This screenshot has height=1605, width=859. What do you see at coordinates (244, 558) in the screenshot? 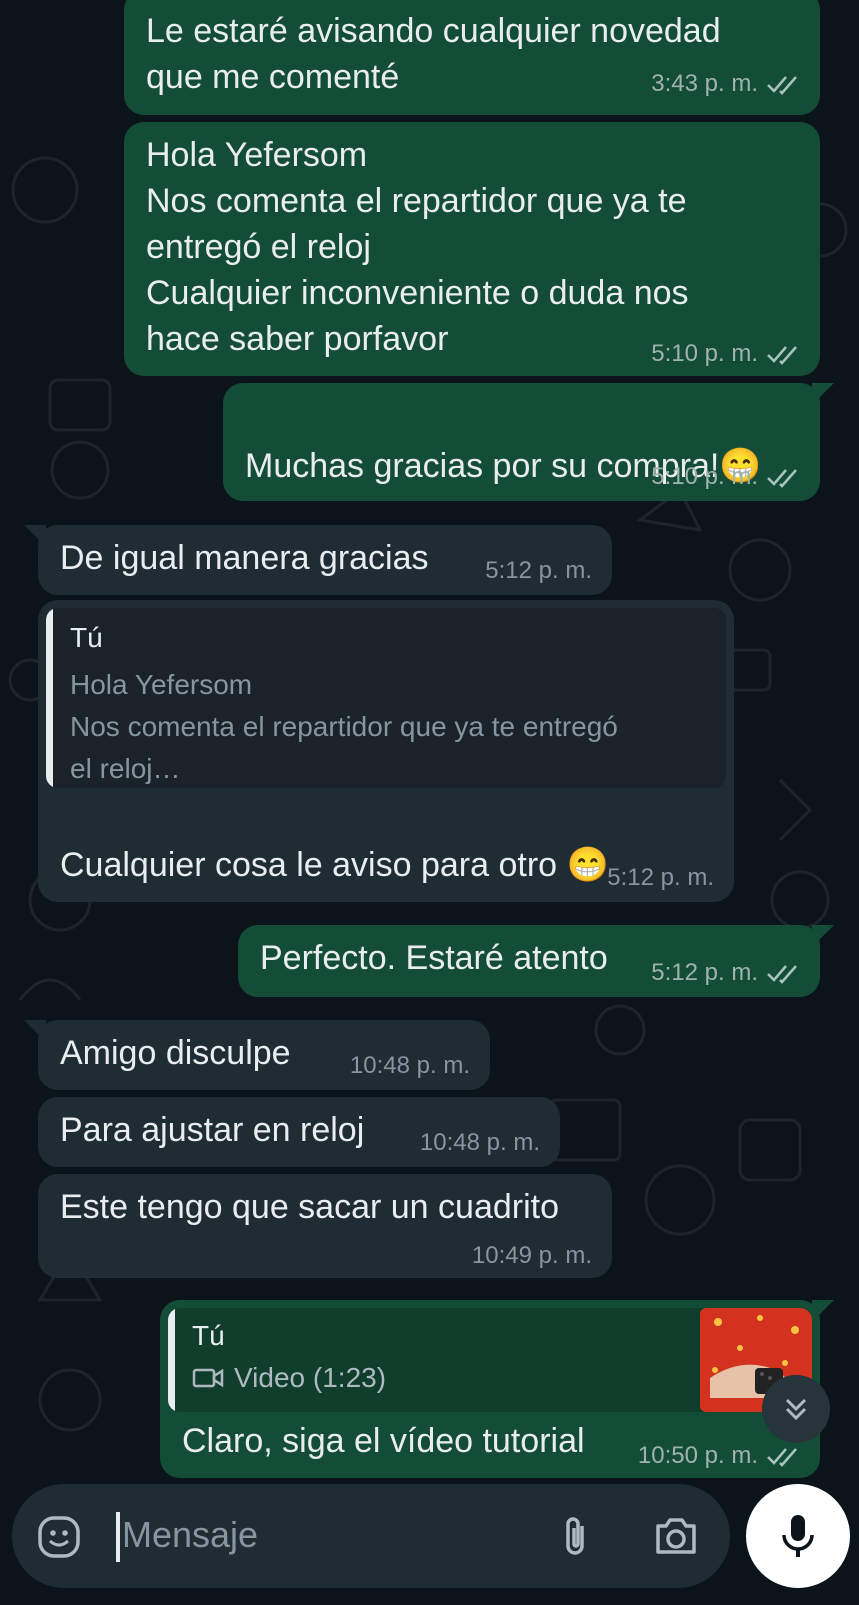
I see `message-text: De igual manera gracias` at bounding box center [244, 558].